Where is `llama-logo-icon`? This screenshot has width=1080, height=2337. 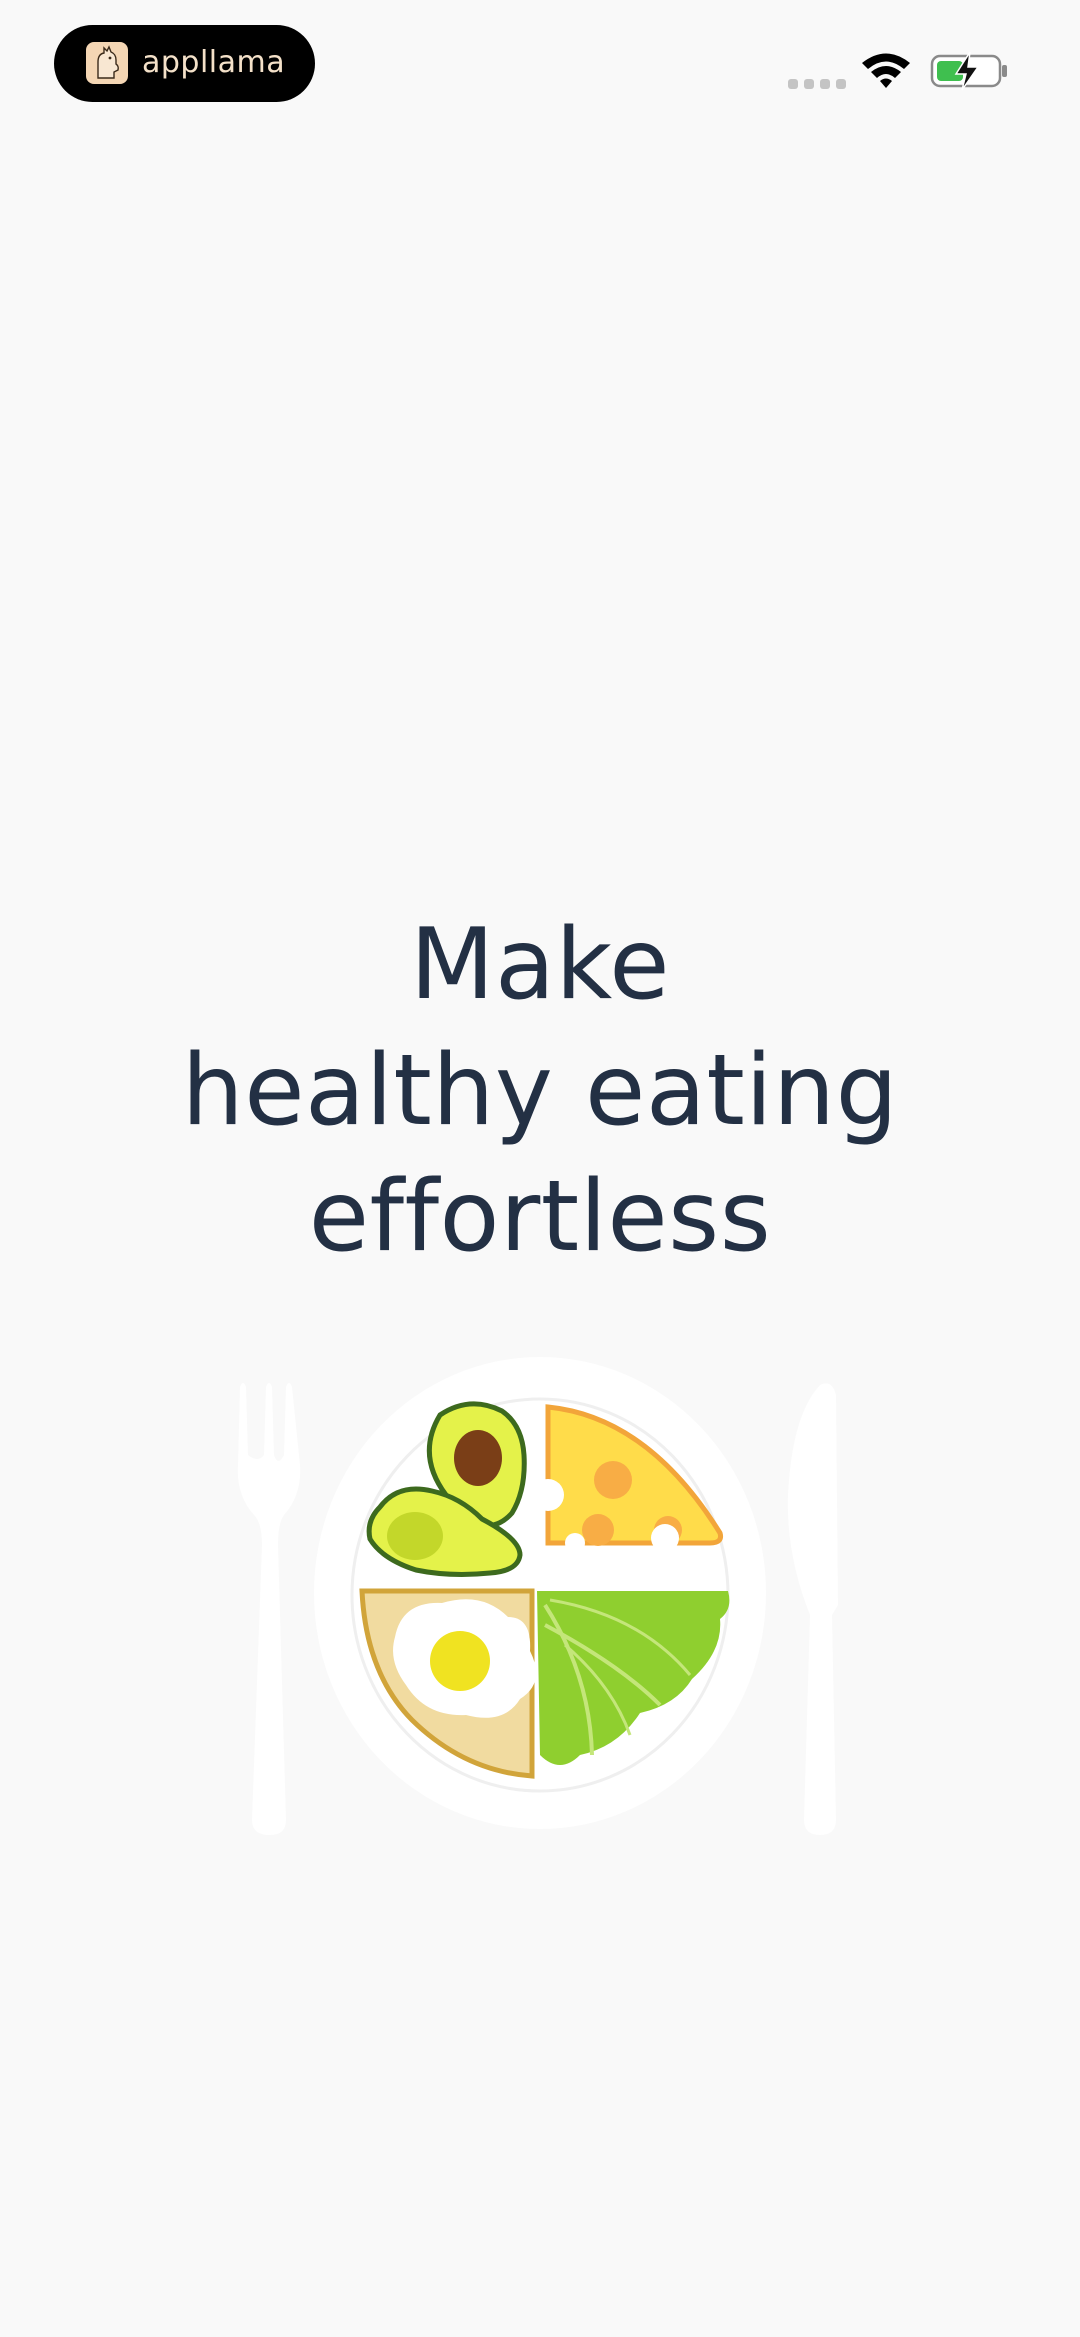 llama-logo-icon is located at coordinates (107, 63).